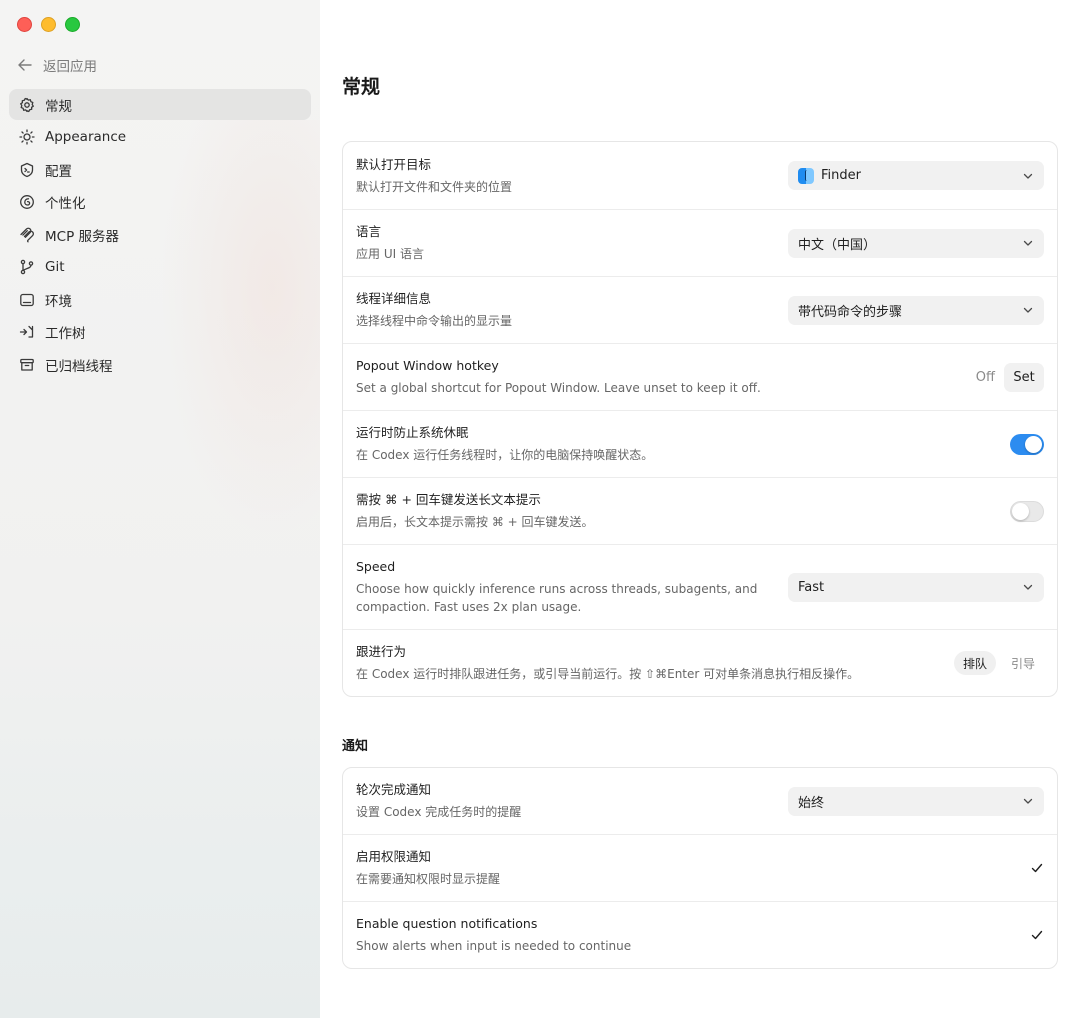 This screenshot has width=1080, height=1018. Describe the element at coordinates (700, 511) in the screenshot. I see `setting-cmd-enter: 需按 ⌘ + 回车键发送长文本提示 启用后，长文本提示需按 ⌘ + 回车键发送。` at that location.